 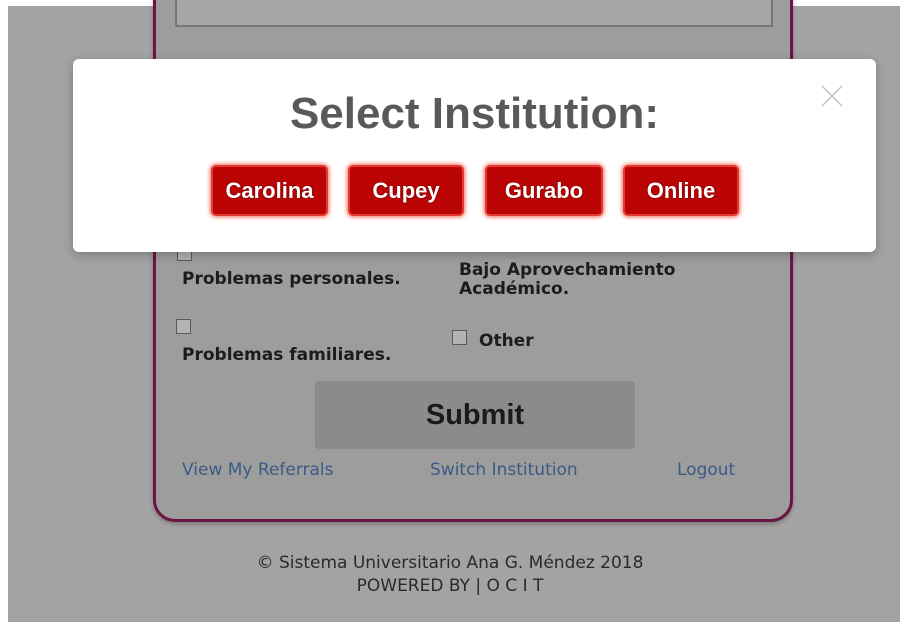 I want to click on checkbox-other, so click(x=459, y=337).